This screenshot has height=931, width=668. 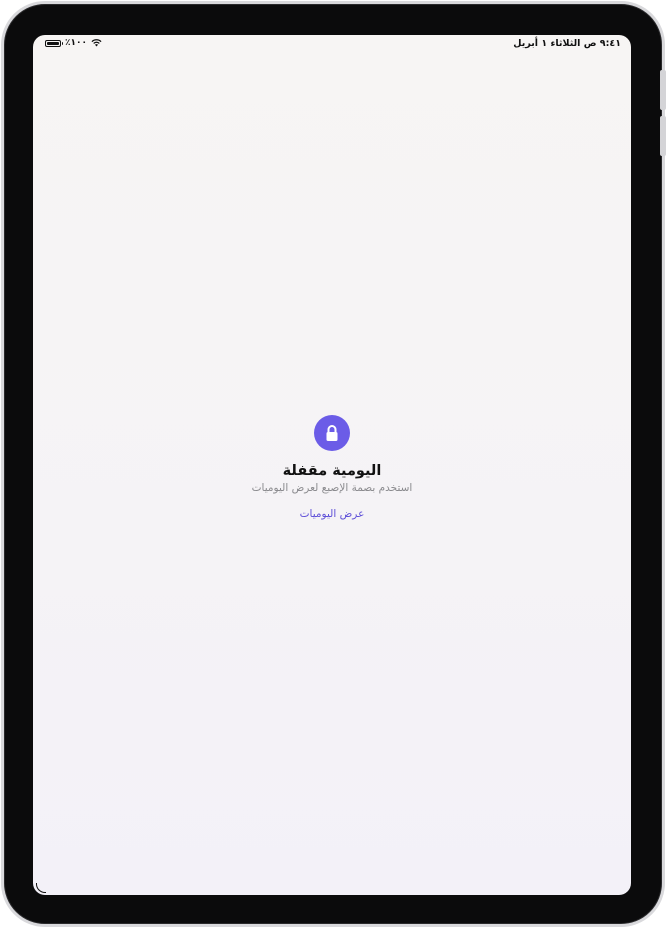 I want to click on battery-percent: ٪١٠٠, so click(x=76, y=43).